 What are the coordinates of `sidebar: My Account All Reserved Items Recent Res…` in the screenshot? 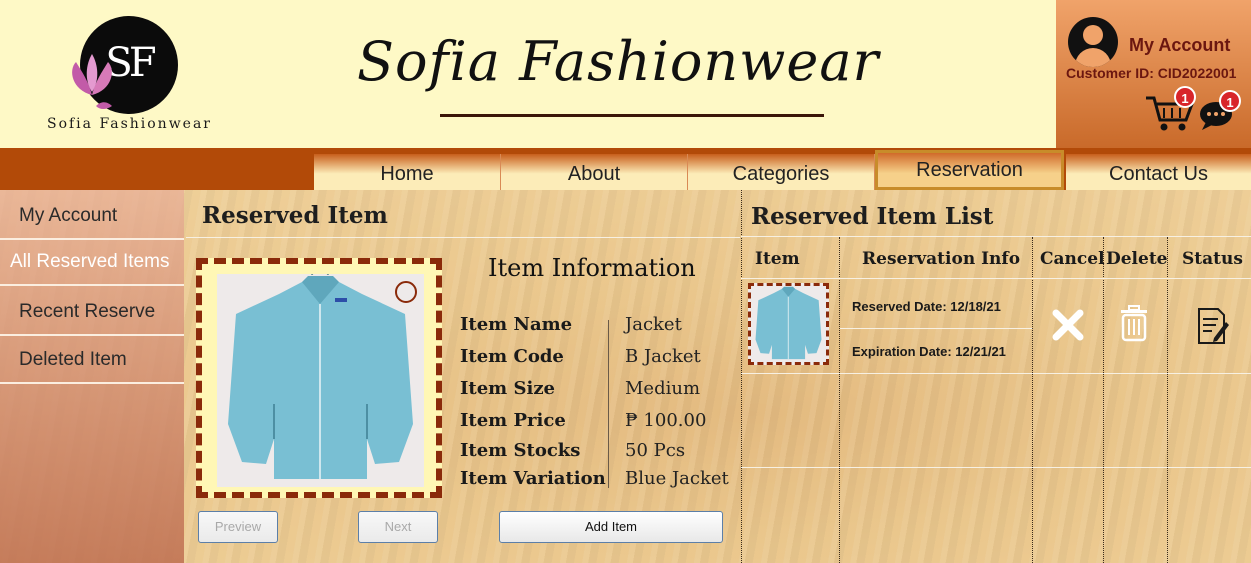 It's located at (92, 376).